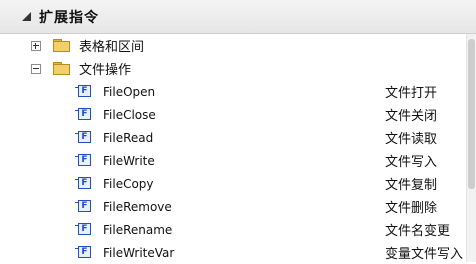 The image size is (476, 264). I want to click on item-name: FileCopy, so click(128, 183).